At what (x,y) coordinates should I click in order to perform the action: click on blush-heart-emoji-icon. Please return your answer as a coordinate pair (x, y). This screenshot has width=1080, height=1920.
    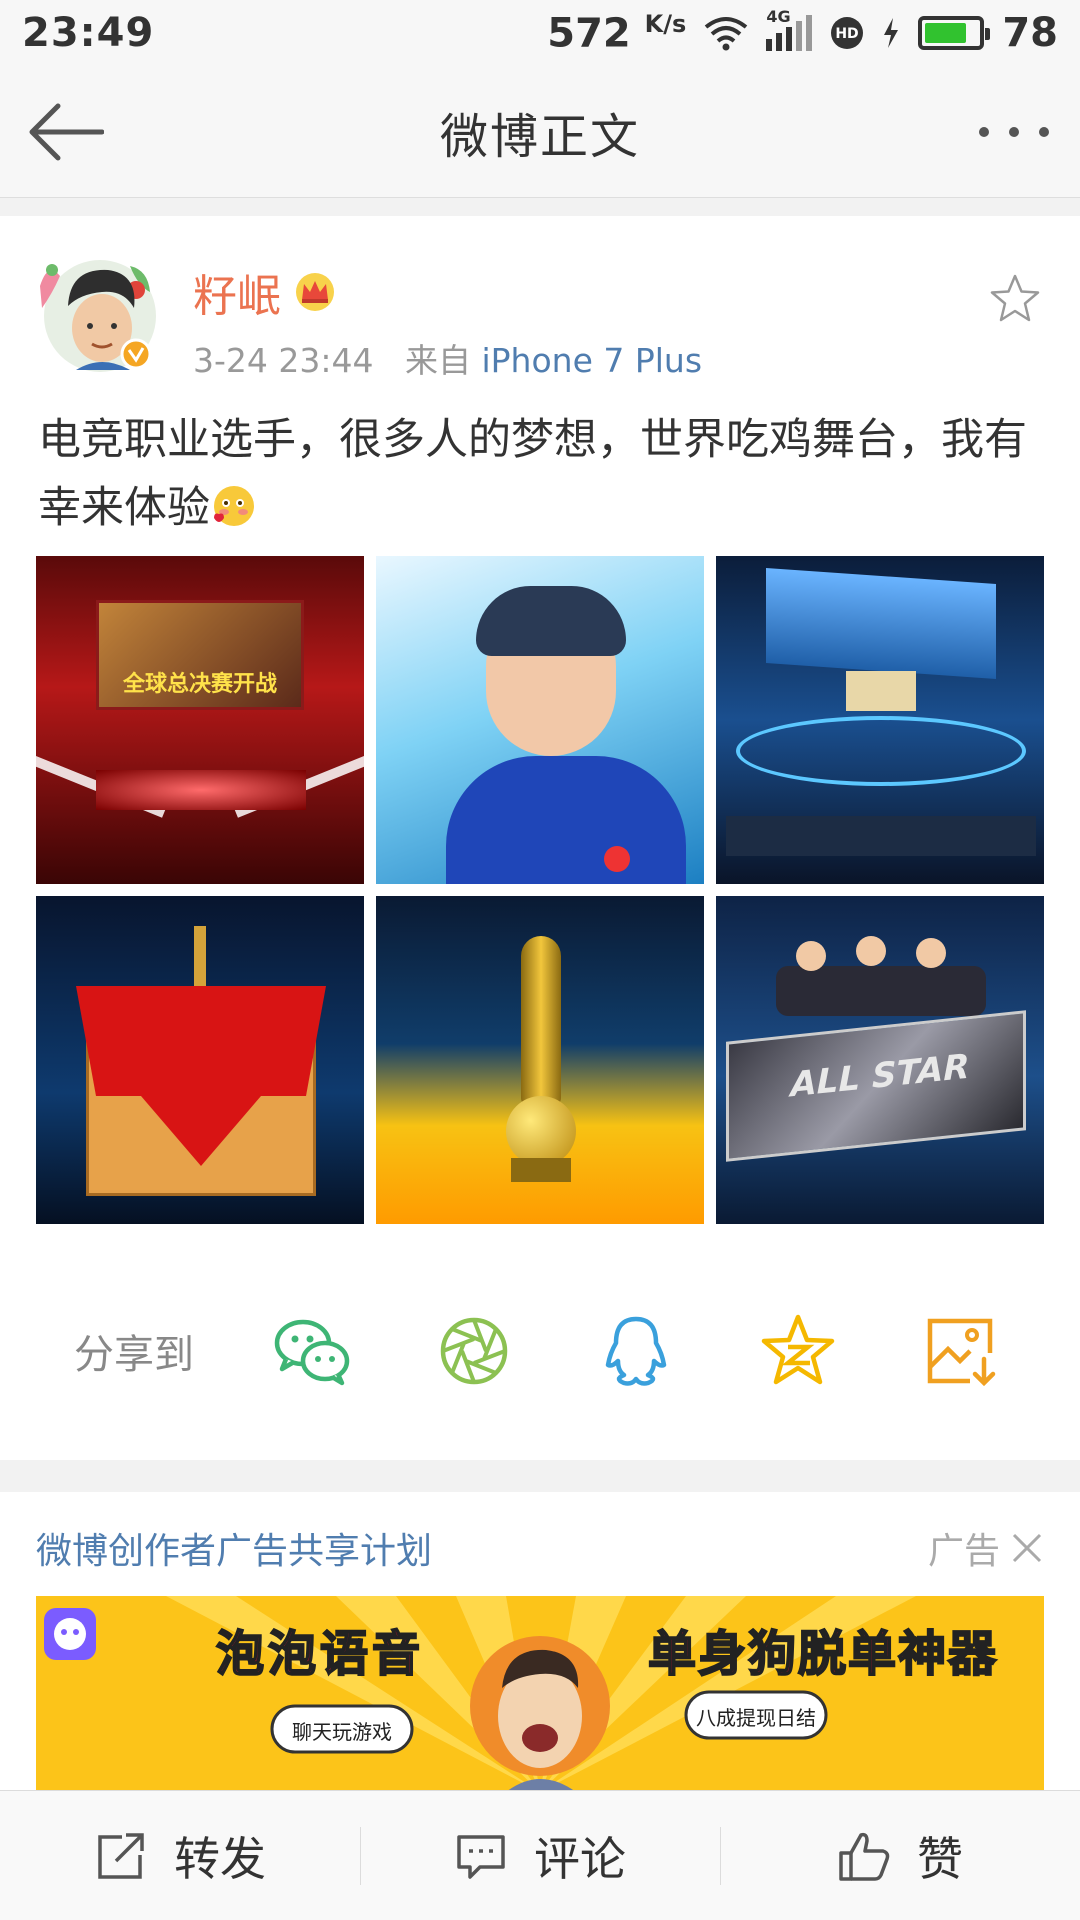
    Looking at the image, I should click on (234, 506).